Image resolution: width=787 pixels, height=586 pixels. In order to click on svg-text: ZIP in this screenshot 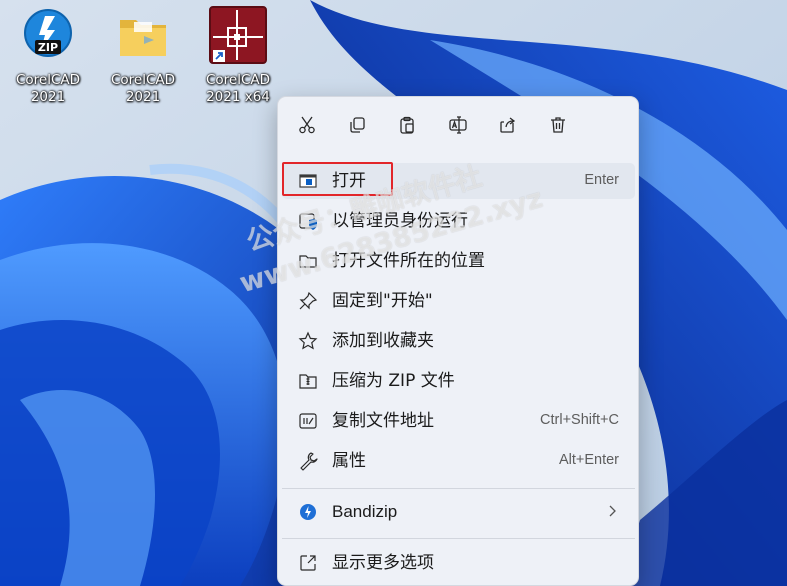, I will do `click(48, 47)`.